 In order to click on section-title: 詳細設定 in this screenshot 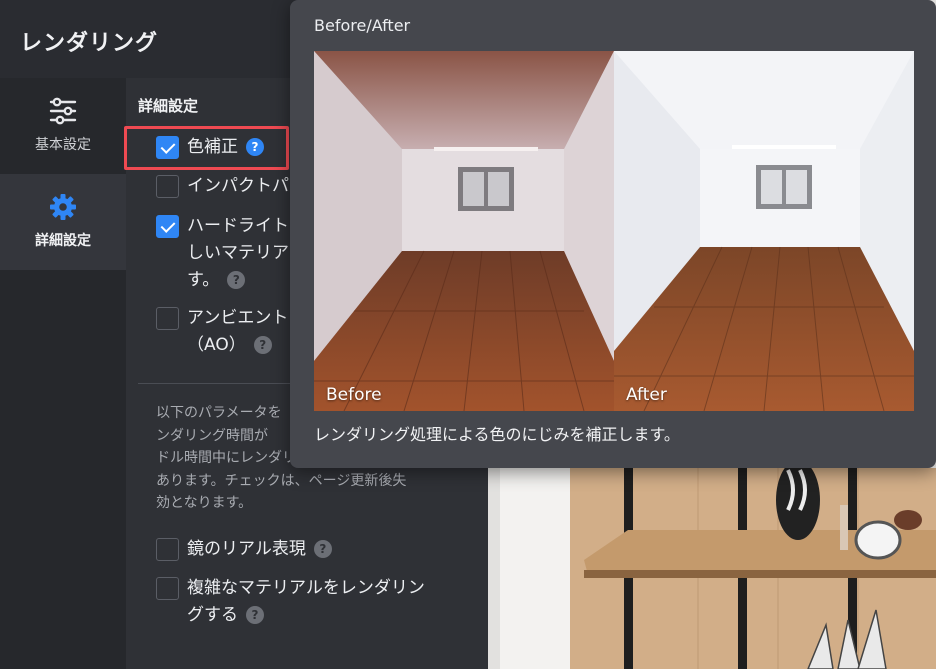, I will do `click(168, 106)`.